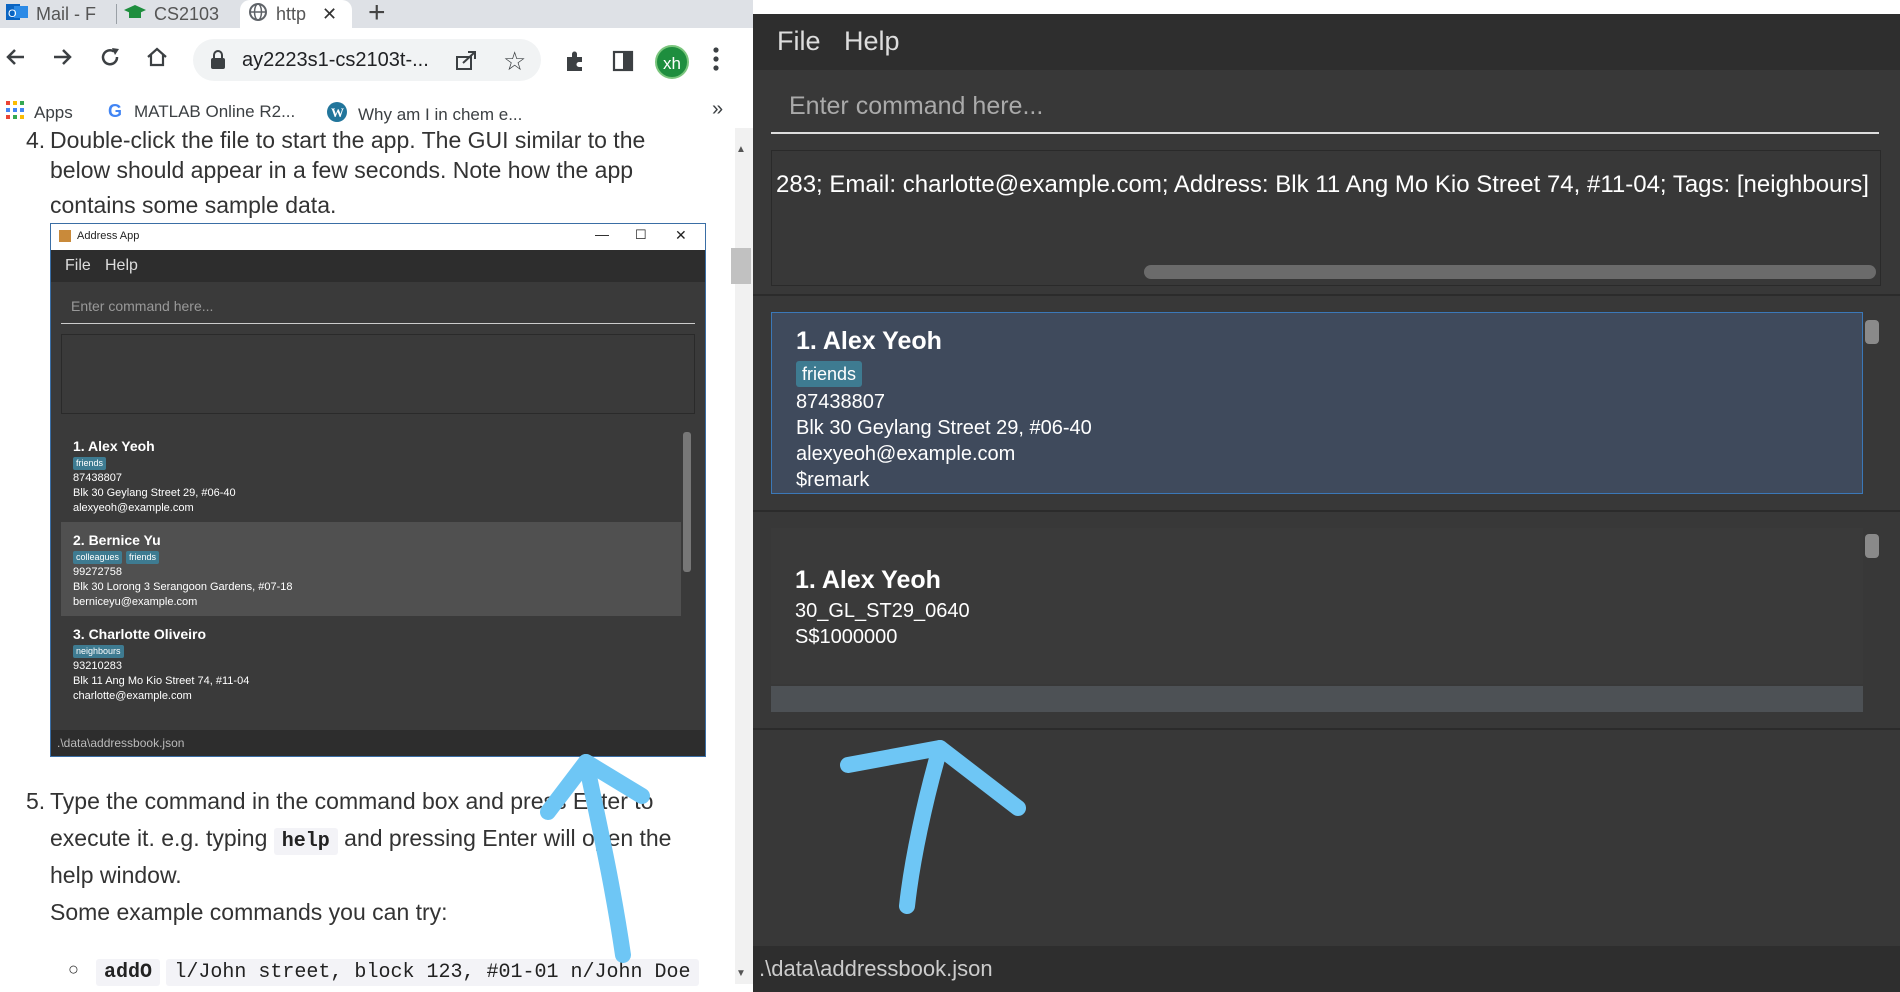 Image resolution: width=1900 pixels, height=992 pixels. I want to click on person-remark: $remark, so click(833, 480).